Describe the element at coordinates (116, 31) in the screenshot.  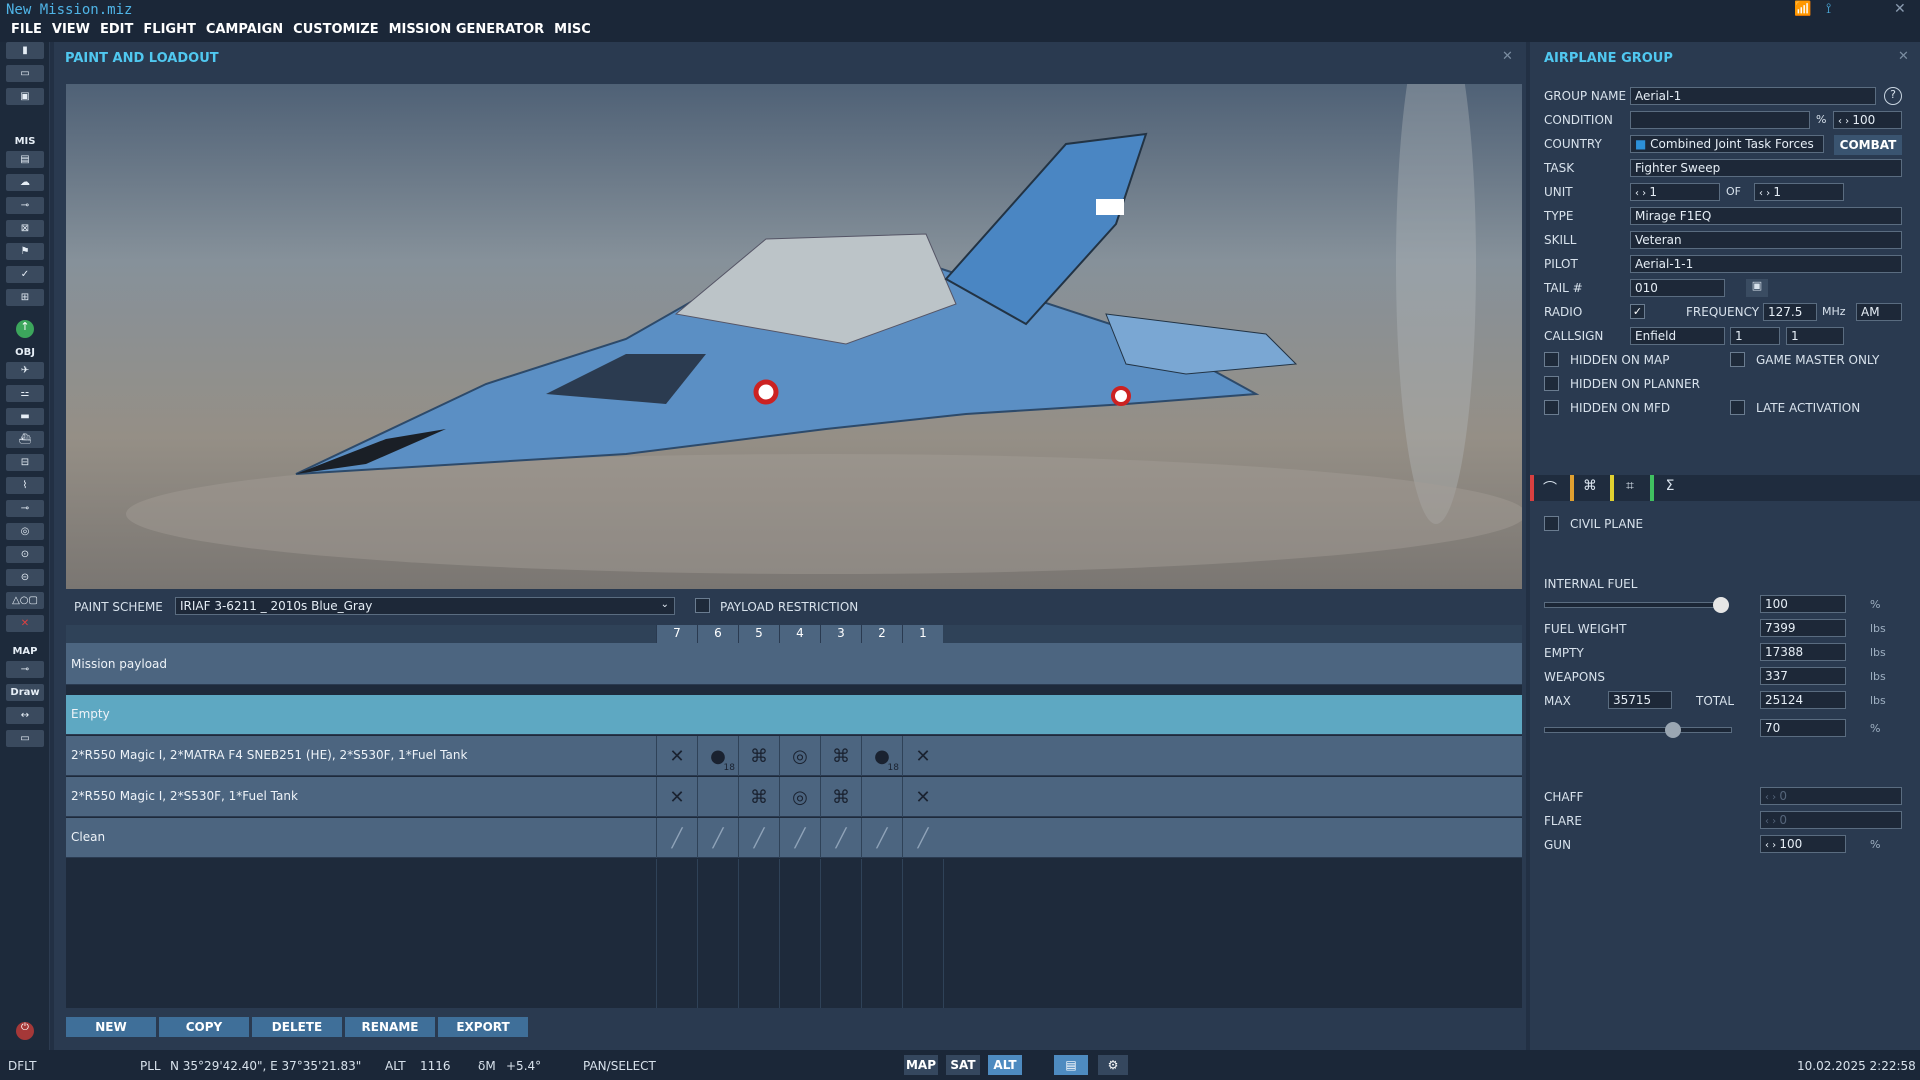
I see `menu-edit: EDIT` at that location.